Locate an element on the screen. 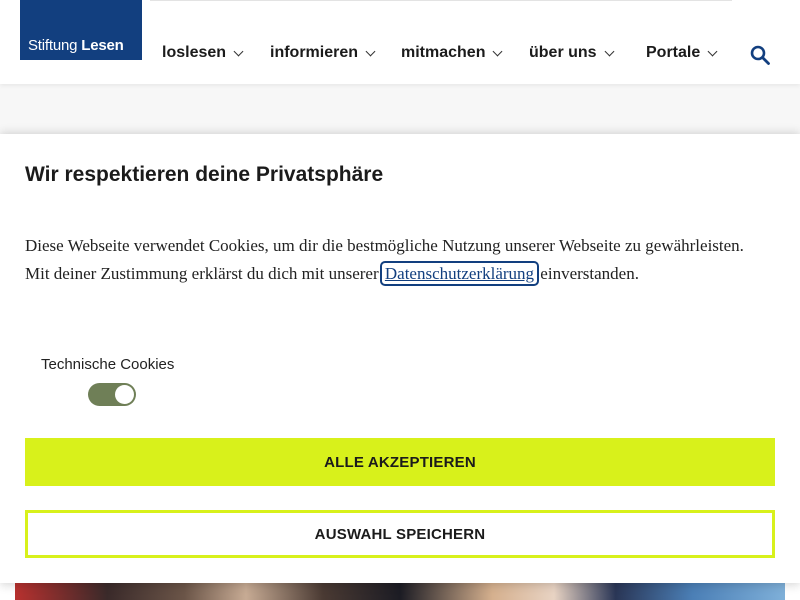 The width and height of the screenshot is (800, 600). technical-cookies-label: Technische Cookies is located at coordinates (108, 364).